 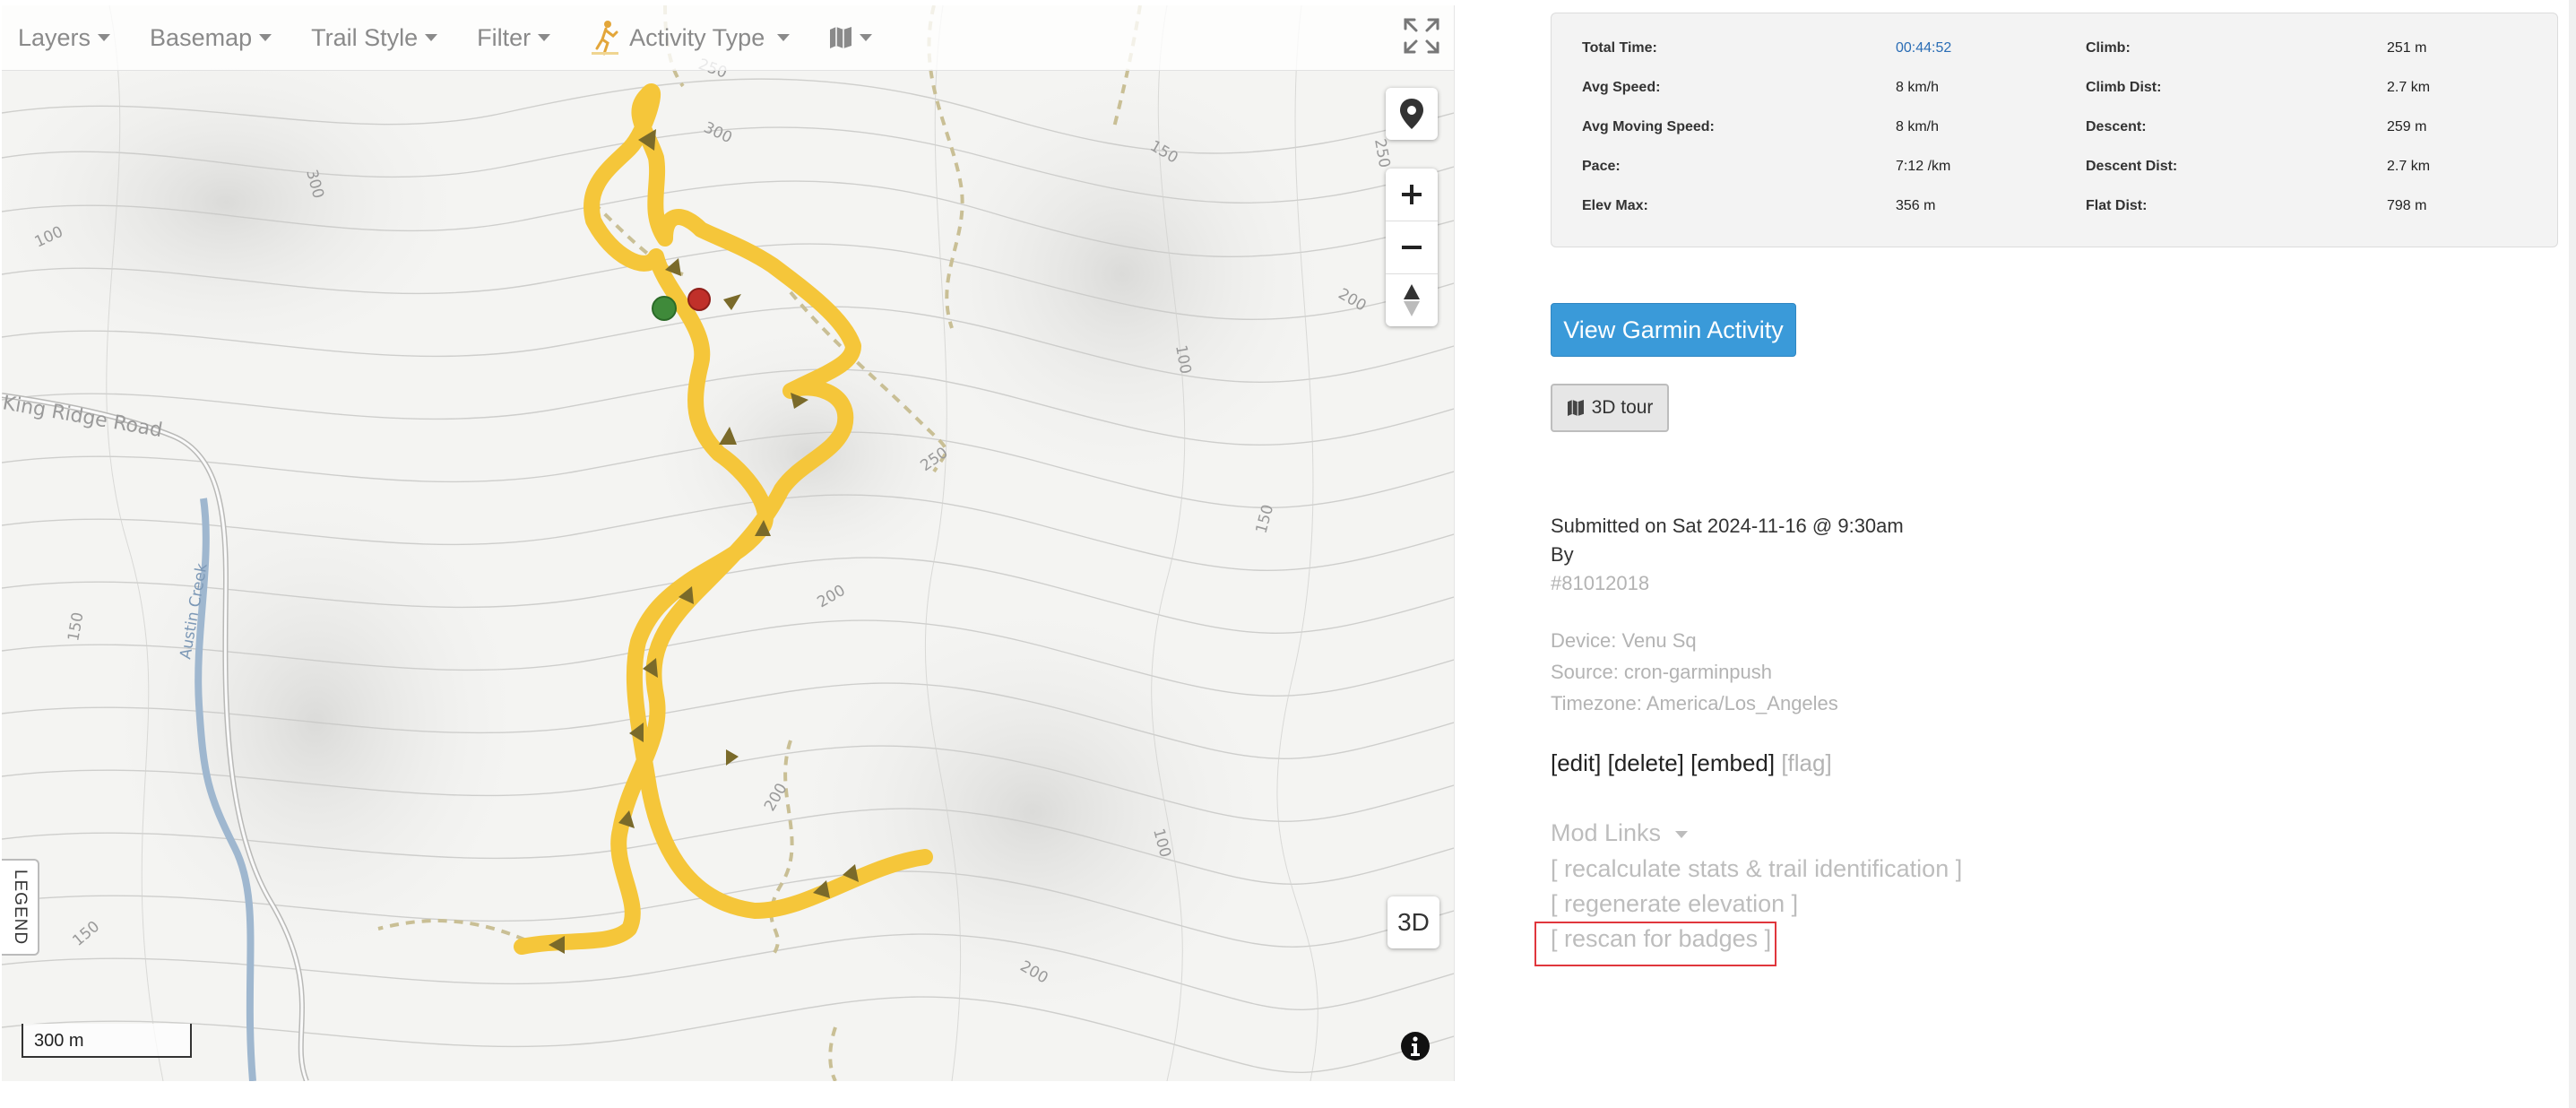 I want to click on flag-link: [flag], so click(x=1806, y=763).